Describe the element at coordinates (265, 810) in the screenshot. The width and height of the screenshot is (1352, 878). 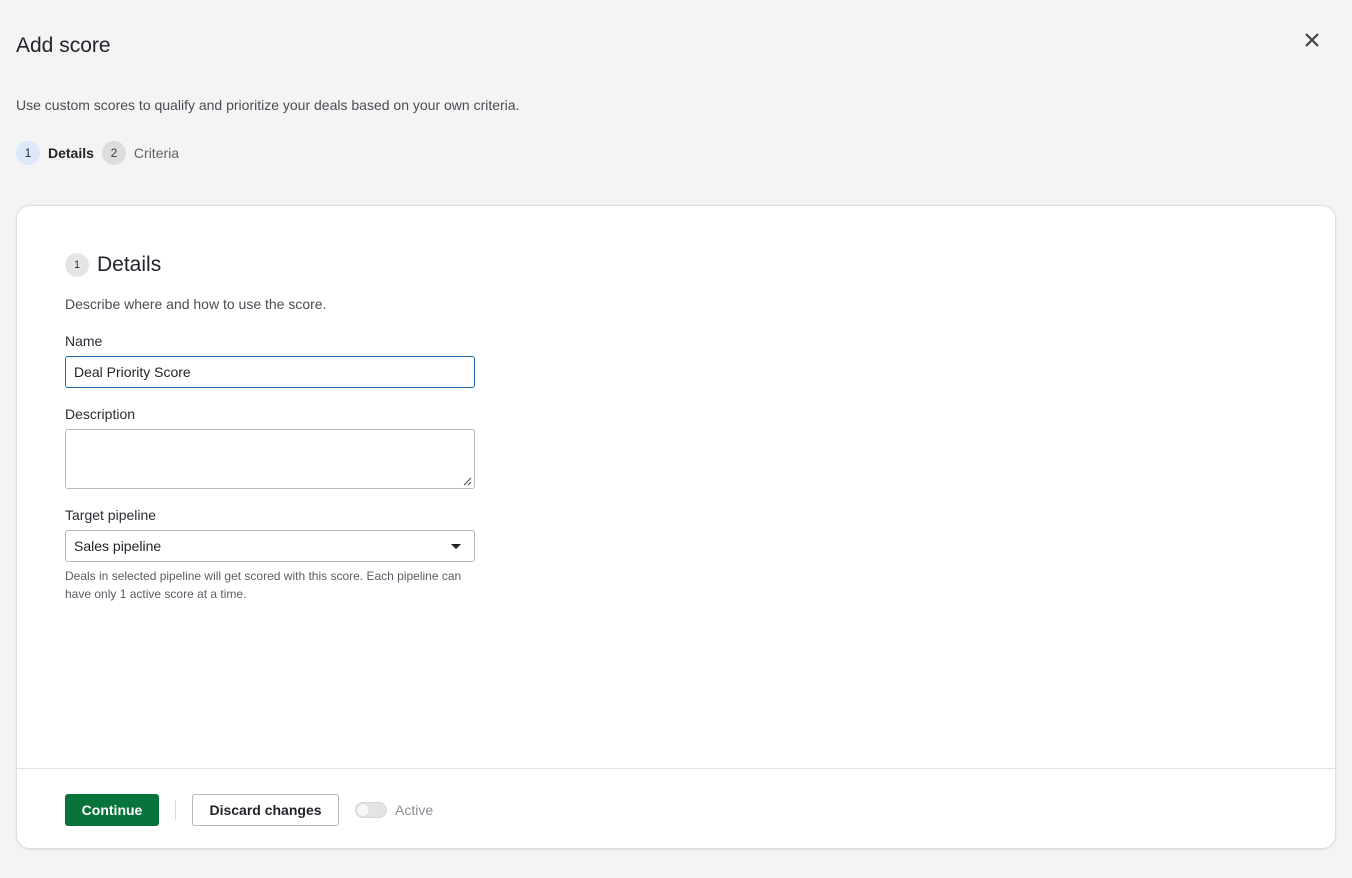
I see `discard-changes-button: Discard changes` at that location.